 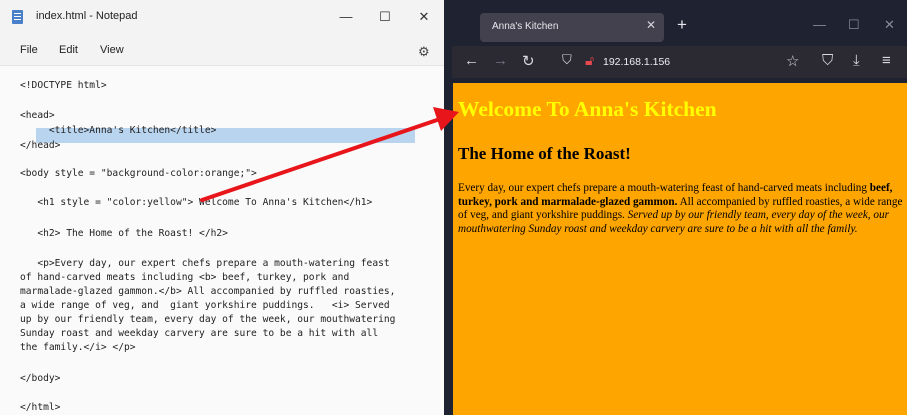 What do you see at coordinates (679, 62) in the screenshot?
I see `browser-toolbar` at bounding box center [679, 62].